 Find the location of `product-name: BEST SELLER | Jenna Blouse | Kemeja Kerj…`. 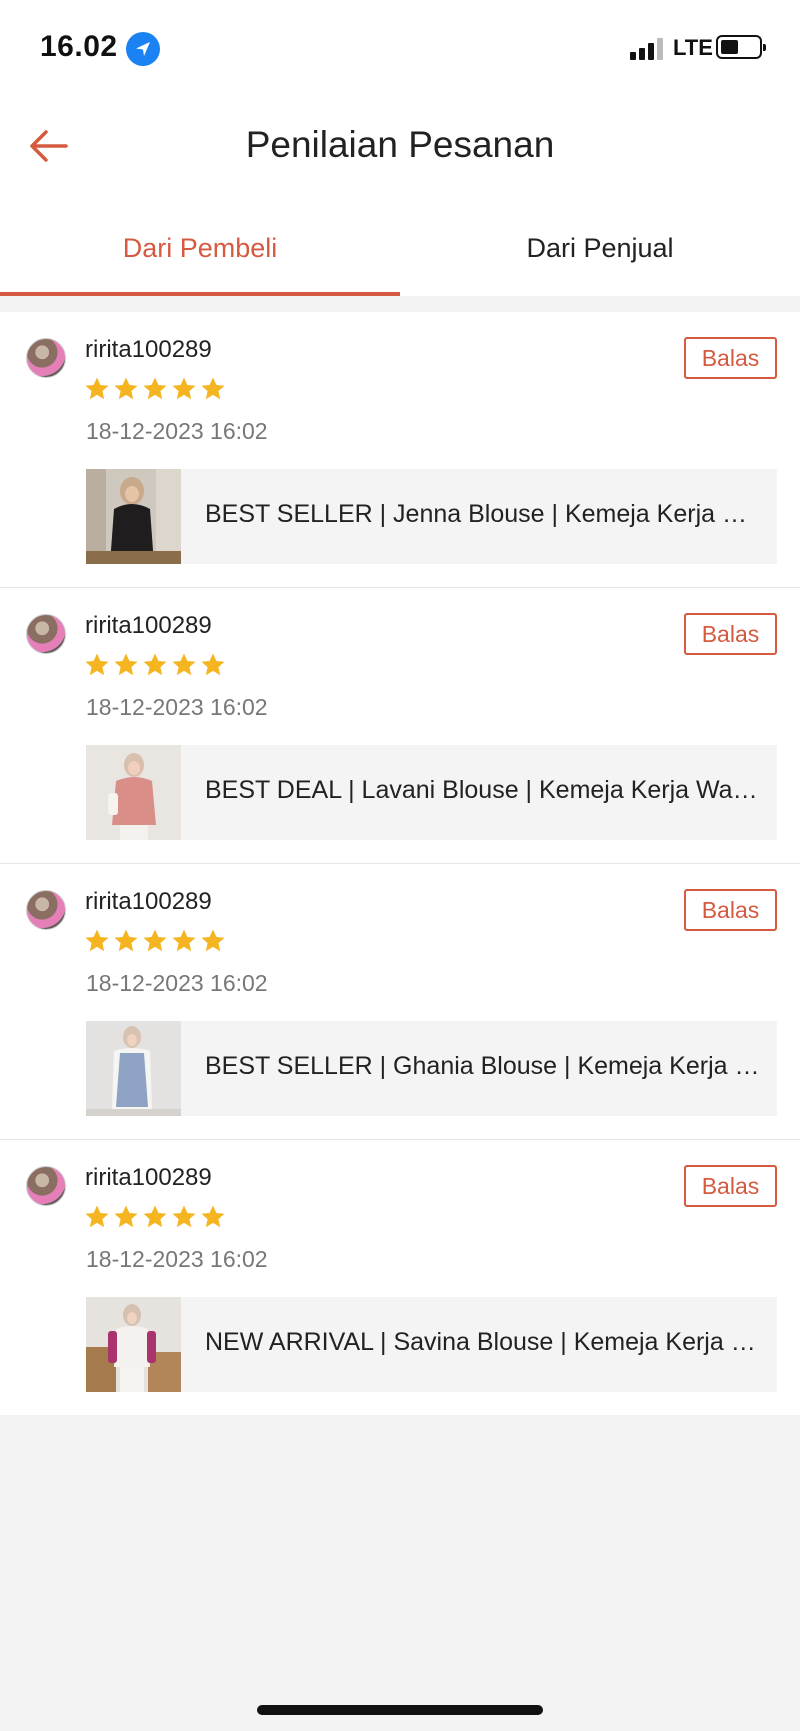

product-name: BEST SELLER | Jenna Blouse | Kemeja Kerj… is located at coordinates (485, 514).